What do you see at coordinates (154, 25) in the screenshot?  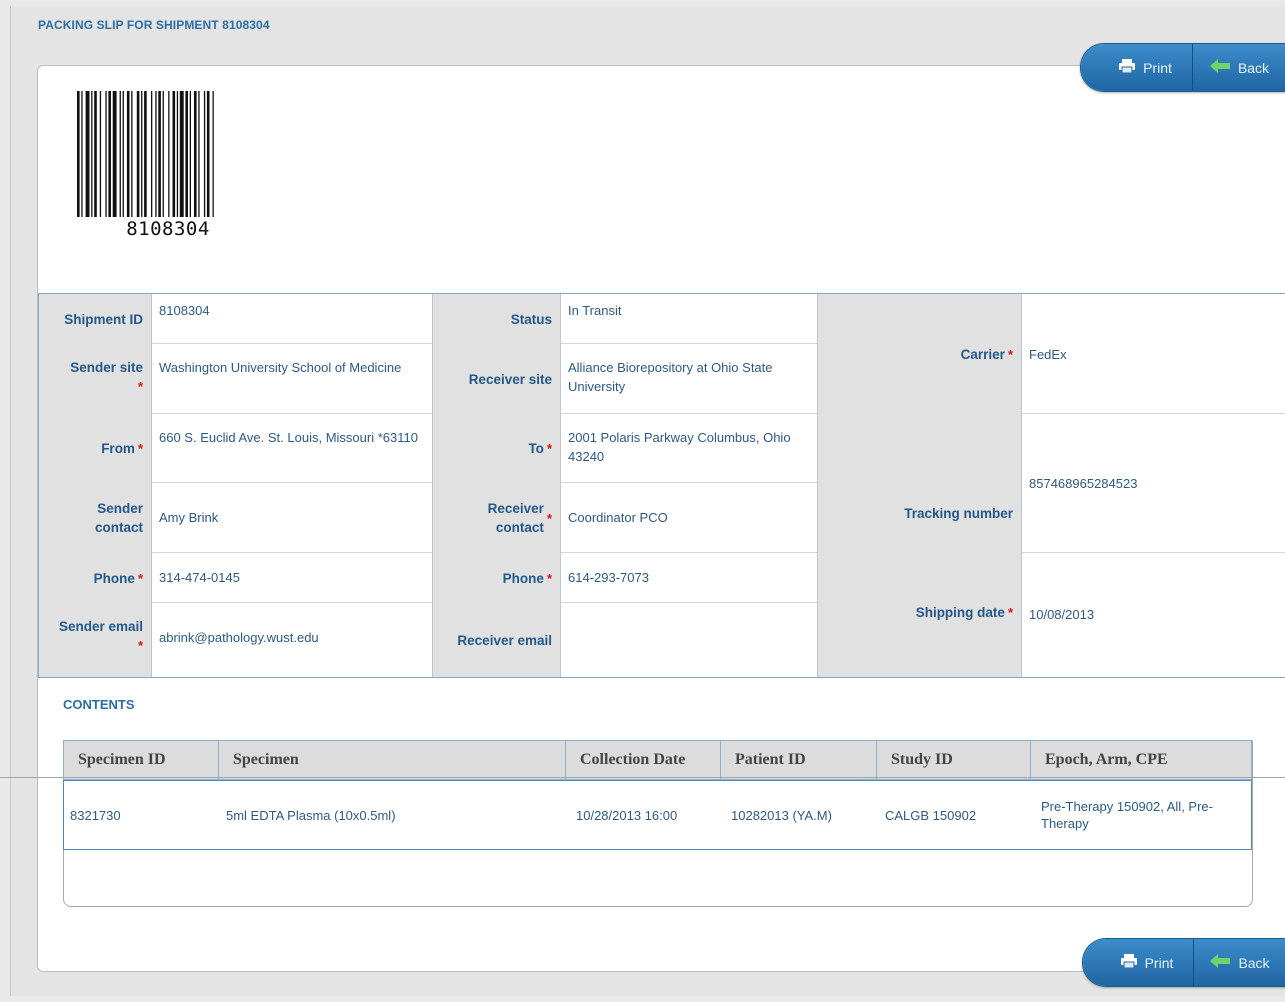 I see `page-title: PACKING SLIP FOR SHIPMENT 8108304` at bounding box center [154, 25].